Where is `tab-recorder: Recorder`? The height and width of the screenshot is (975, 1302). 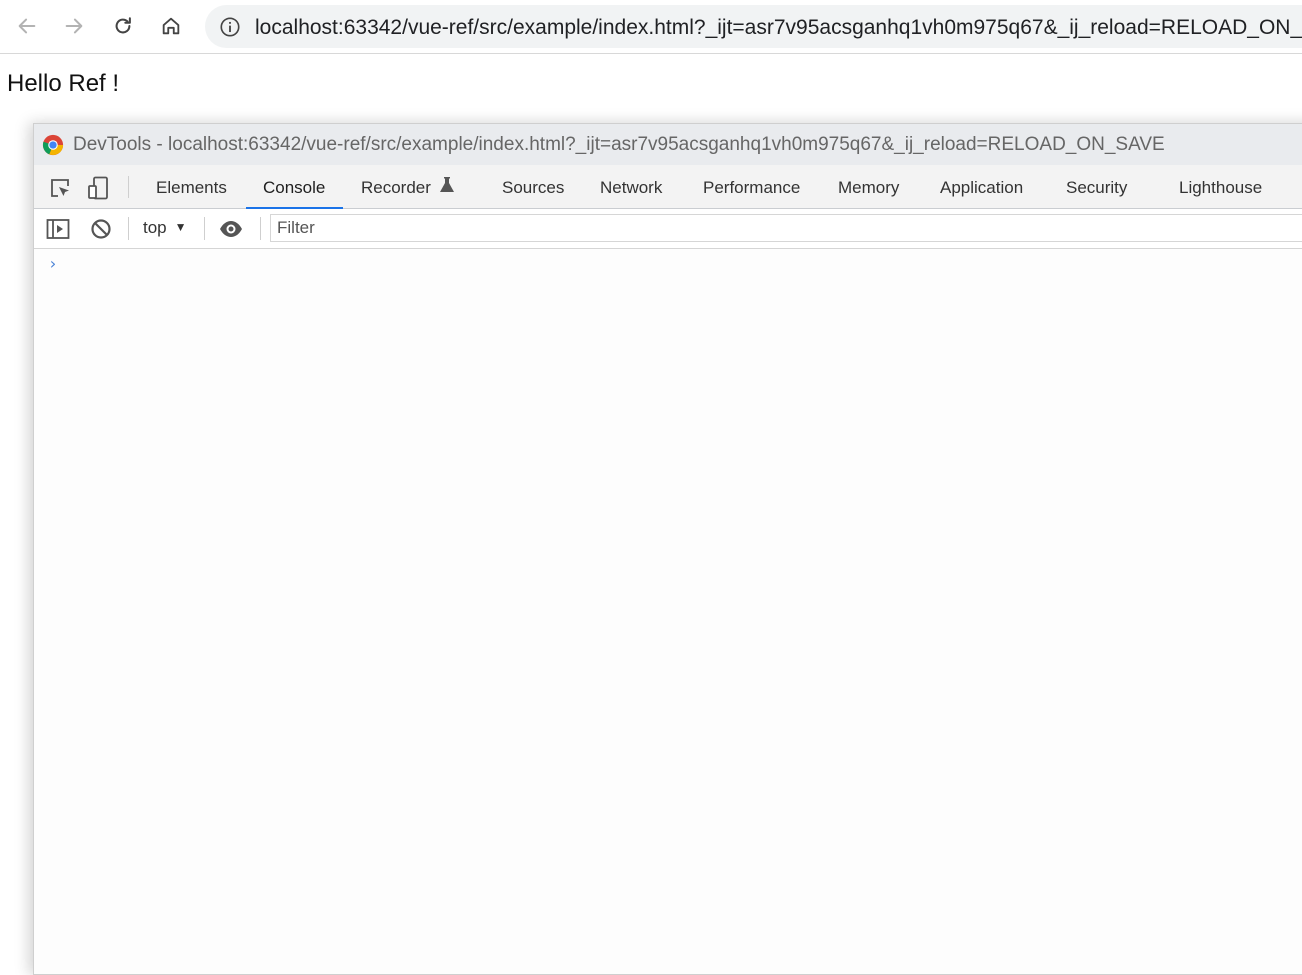
tab-recorder: Recorder is located at coordinates (407, 186).